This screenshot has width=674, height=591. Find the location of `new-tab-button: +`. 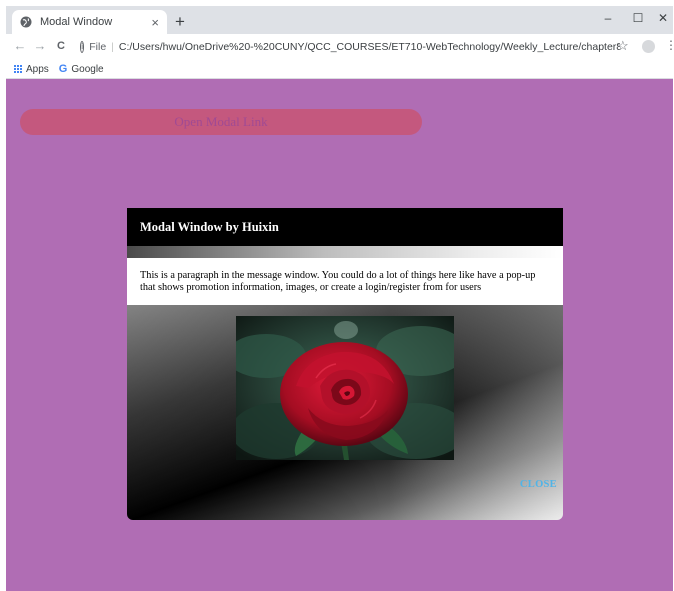

new-tab-button: + is located at coordinates (180, 22).